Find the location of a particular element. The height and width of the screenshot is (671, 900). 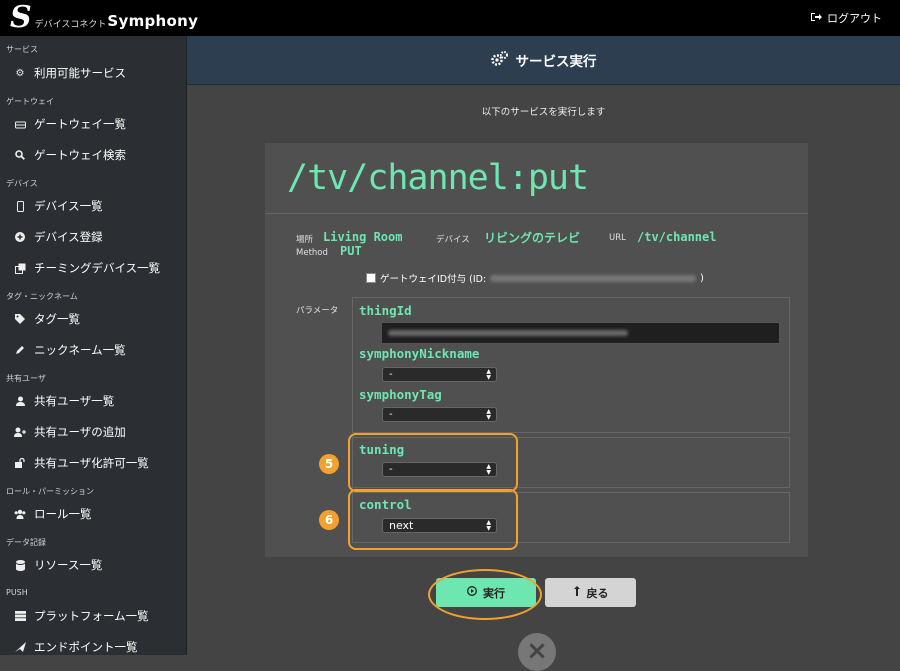

sidebar-item-shared-user-list: 共有ユーザ一覧 is located at coordinates (64, 401).